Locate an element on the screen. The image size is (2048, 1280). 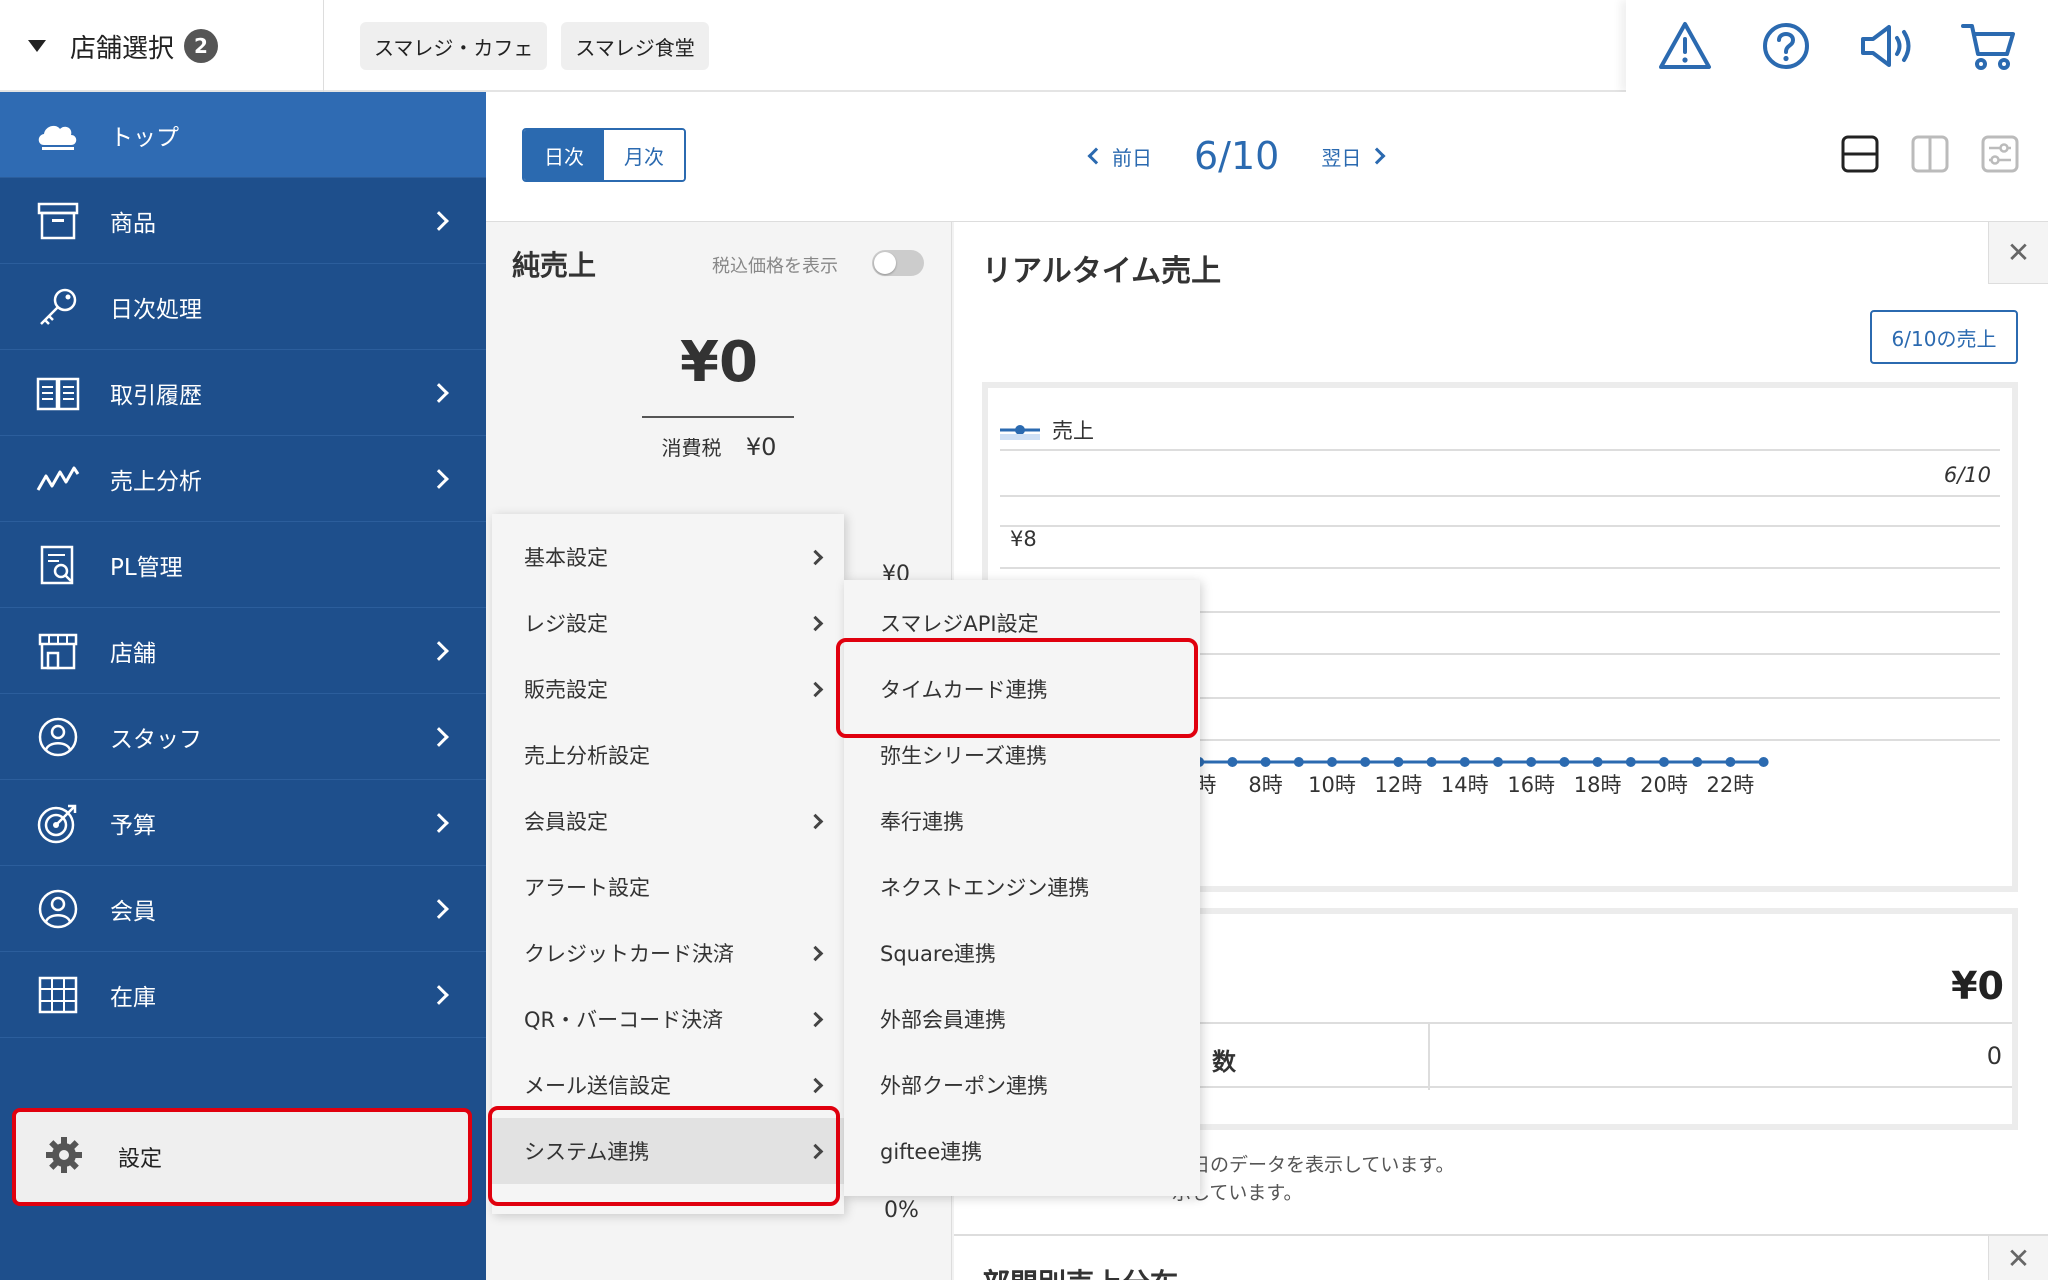
date-navigator: 前日 6/10 翌日 is located at coordinates (1236, 156).